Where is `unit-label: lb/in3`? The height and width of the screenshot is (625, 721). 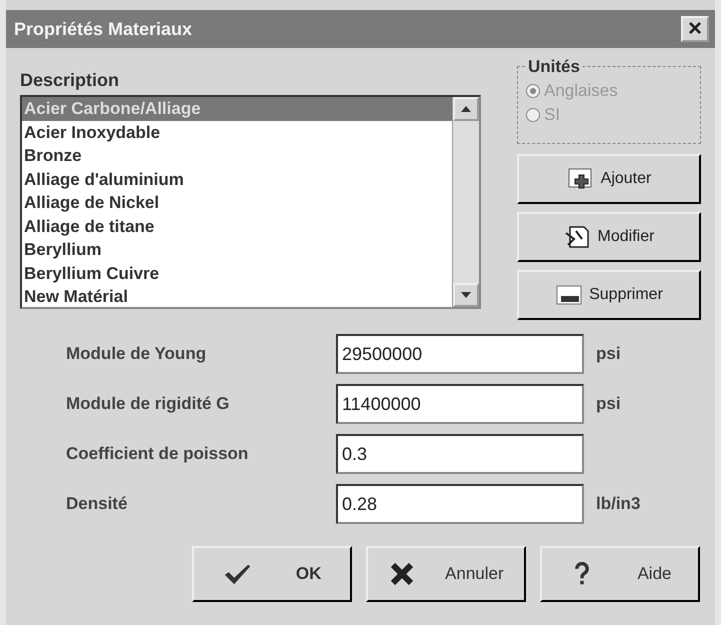 unit-label: lb/in3 is located at coordinates (619, 504).